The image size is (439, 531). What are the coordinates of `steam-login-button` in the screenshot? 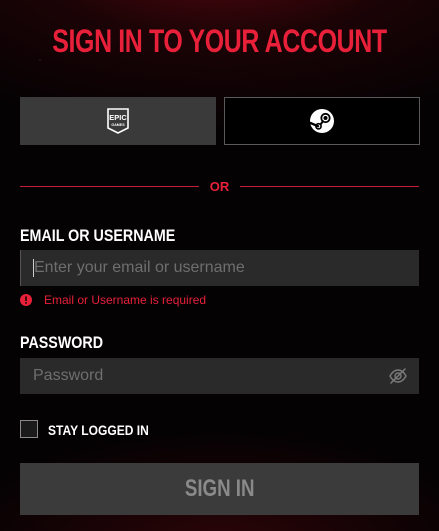 It's located at (322, 121).